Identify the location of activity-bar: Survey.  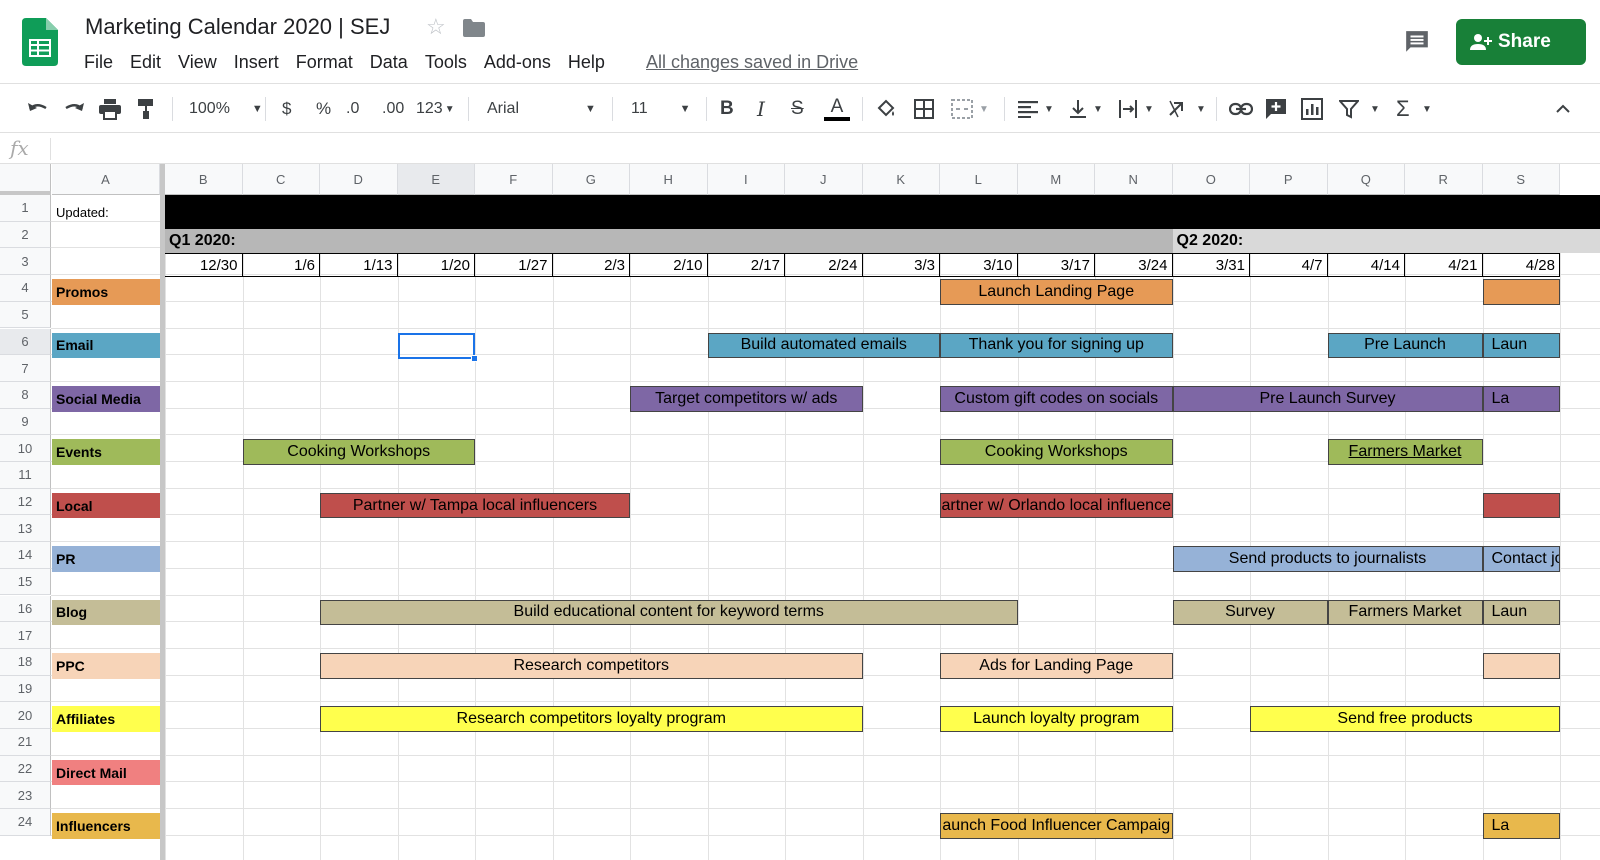
(1250, 612).